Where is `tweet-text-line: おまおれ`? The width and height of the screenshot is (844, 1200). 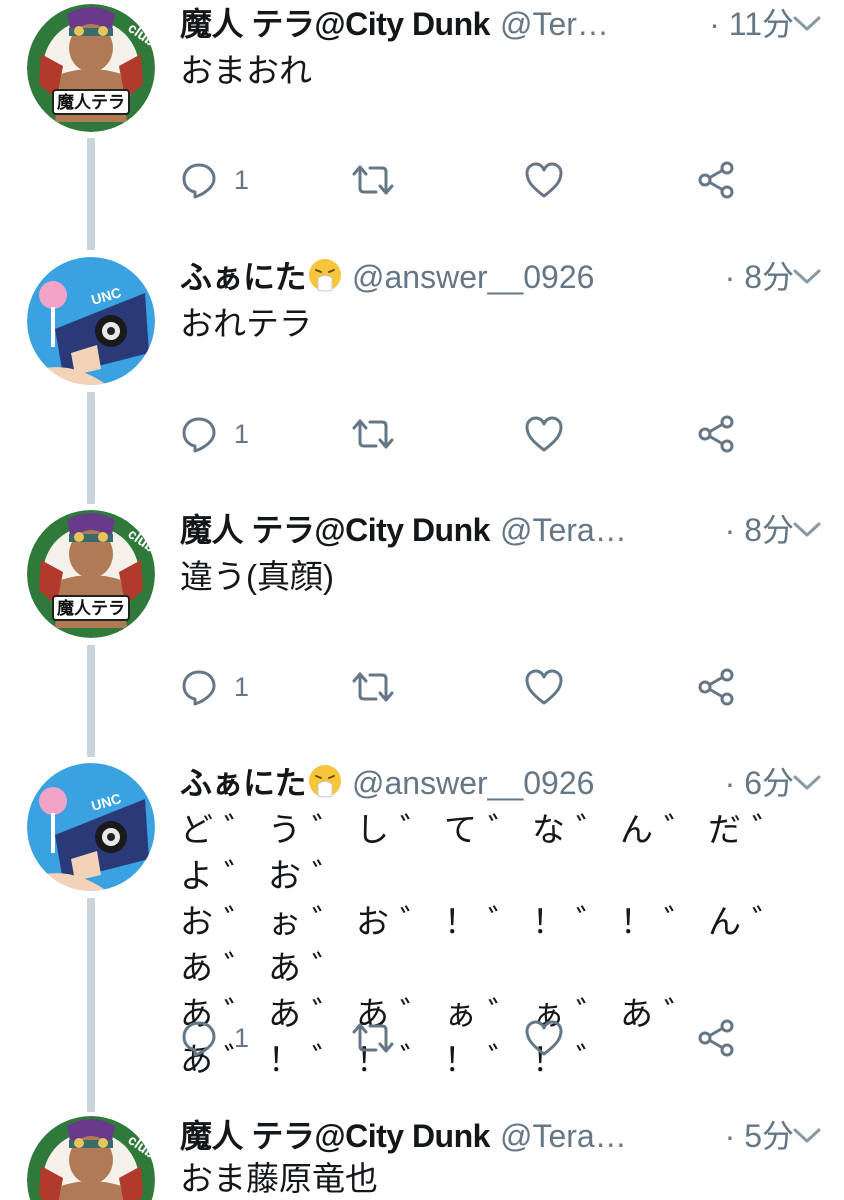
tweet-text-line: おまおれ is located at coordinates (246, 70).